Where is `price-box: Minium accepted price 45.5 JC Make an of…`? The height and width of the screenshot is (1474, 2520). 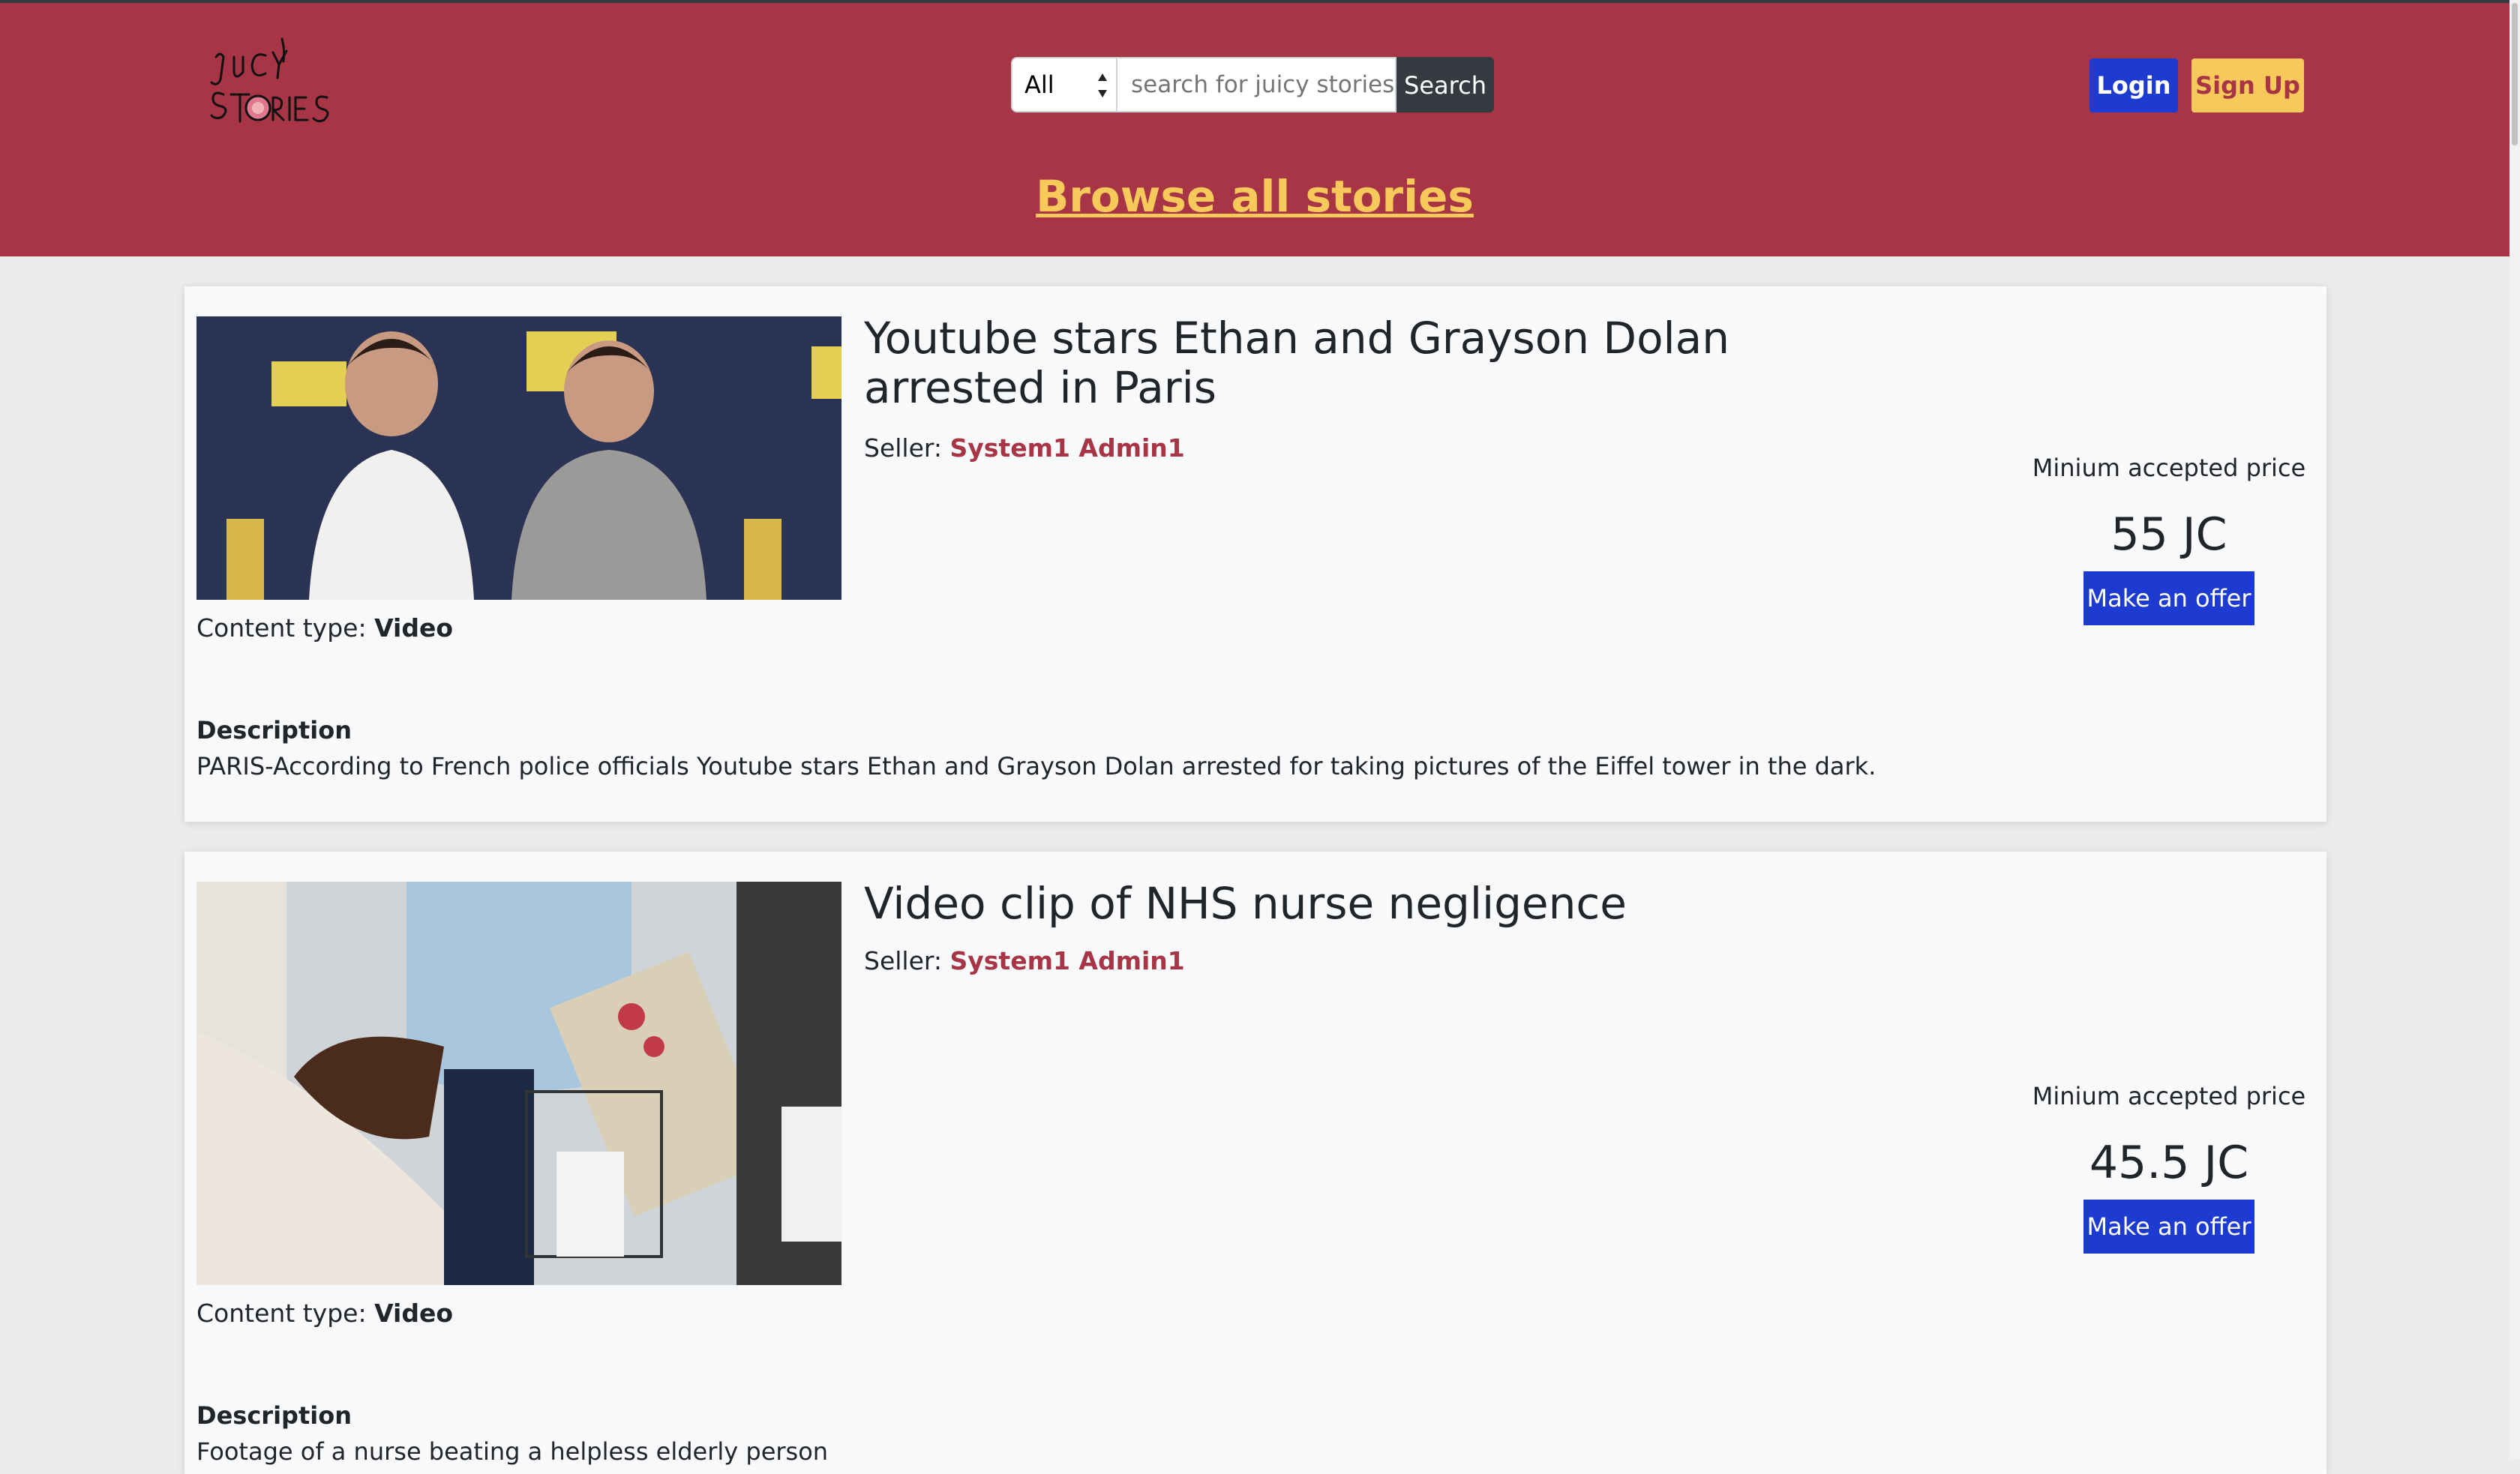 price-box: Minium accepted price 45.5 JC Make an of… is located at coordinates (2169, 1167).